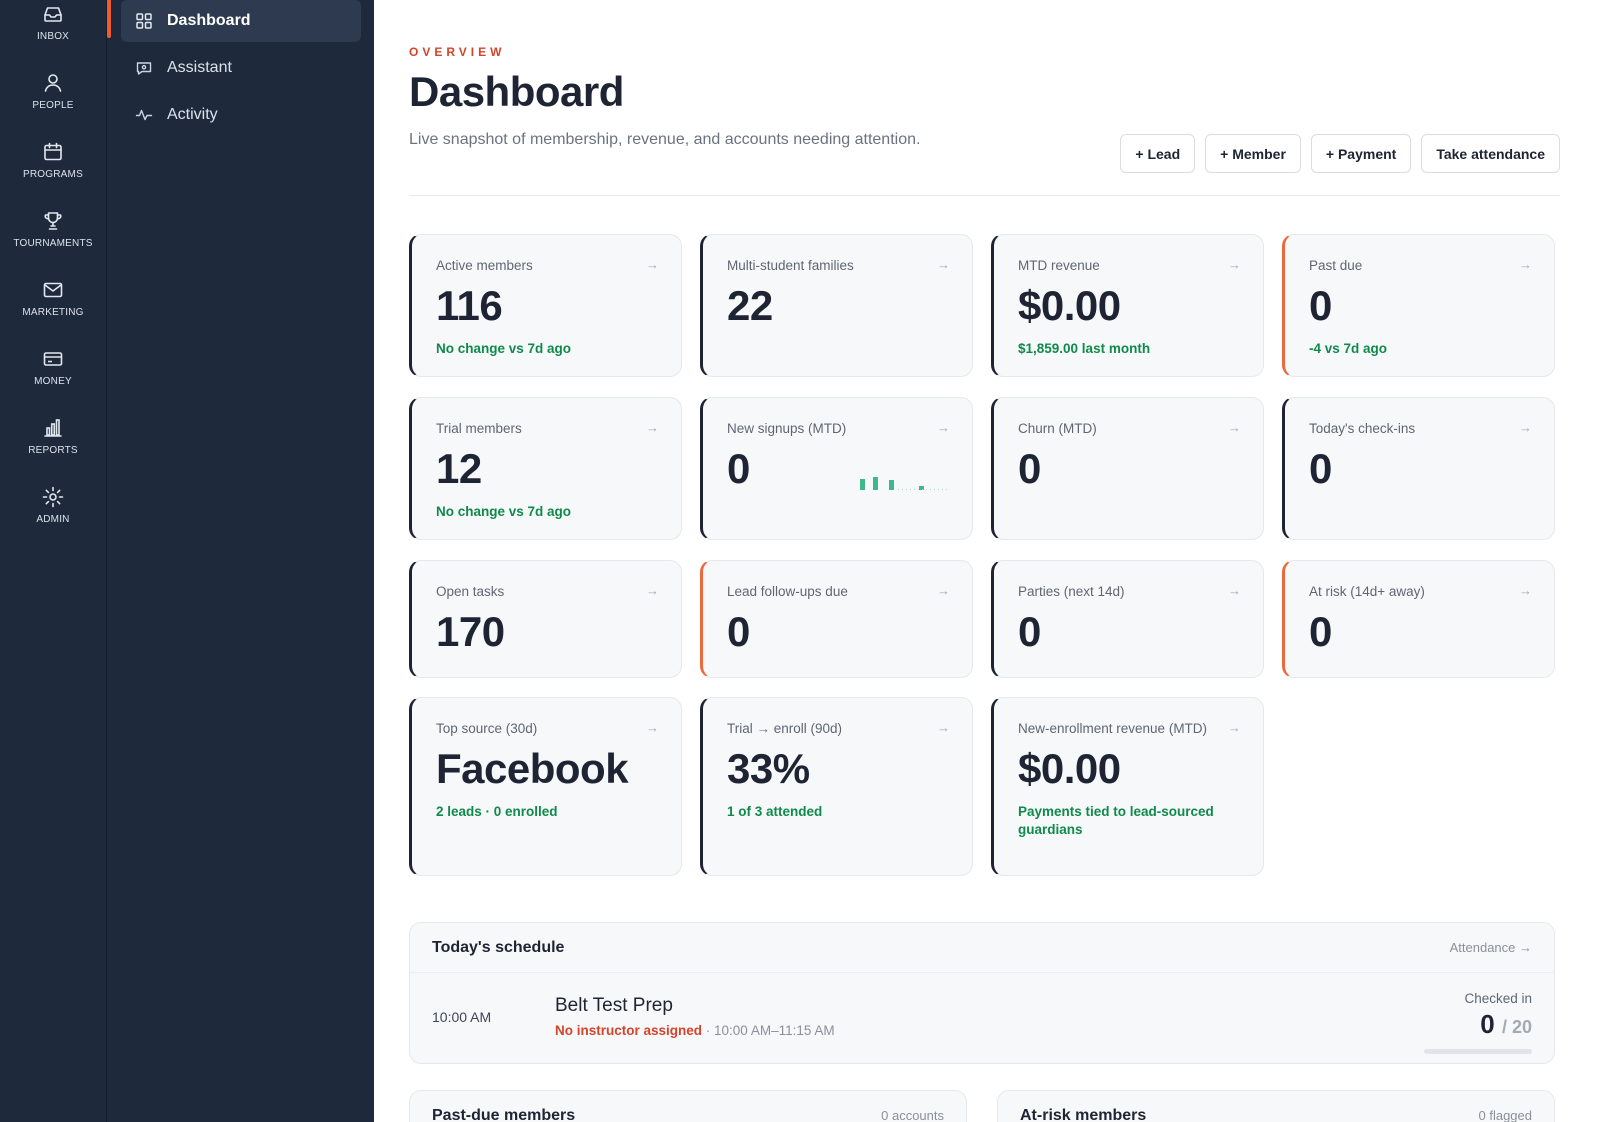 This screenshot has width=1600, height=1122. I want to click on stat-card-churn: Churn (MTD) → 0, so click(1127, 468).